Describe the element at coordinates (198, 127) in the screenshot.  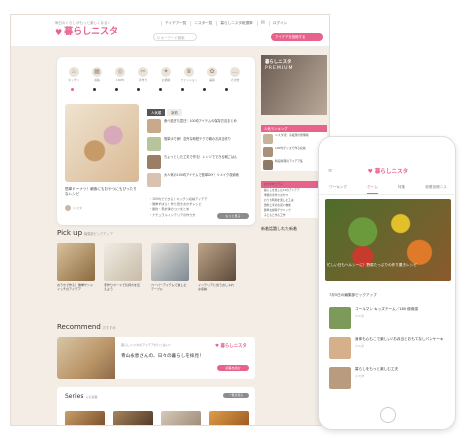
I see `list-item: 食べ過ぎた翌日！100均アイテムの保存方法まとめ` at that location.